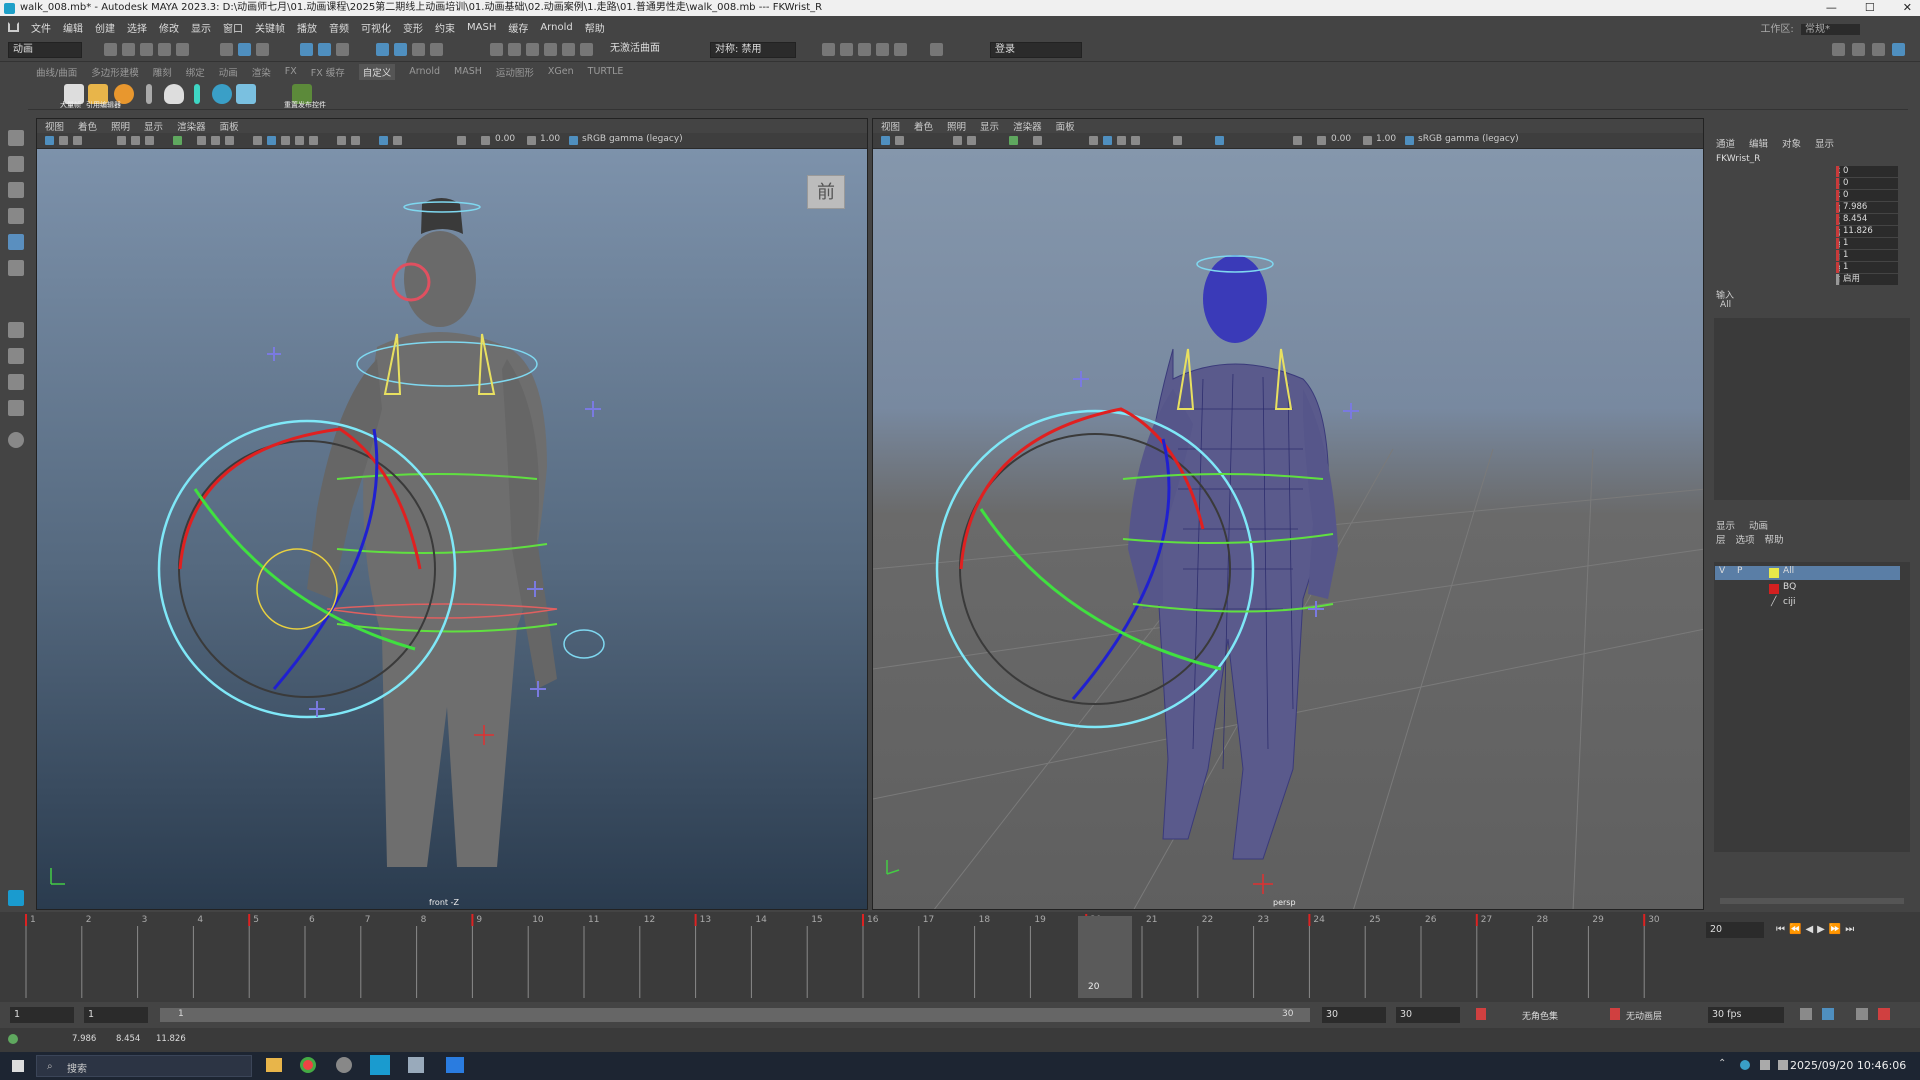 This screenshot has height=1080, width=1920. I want to click on undo-icon, so click(164, 49).